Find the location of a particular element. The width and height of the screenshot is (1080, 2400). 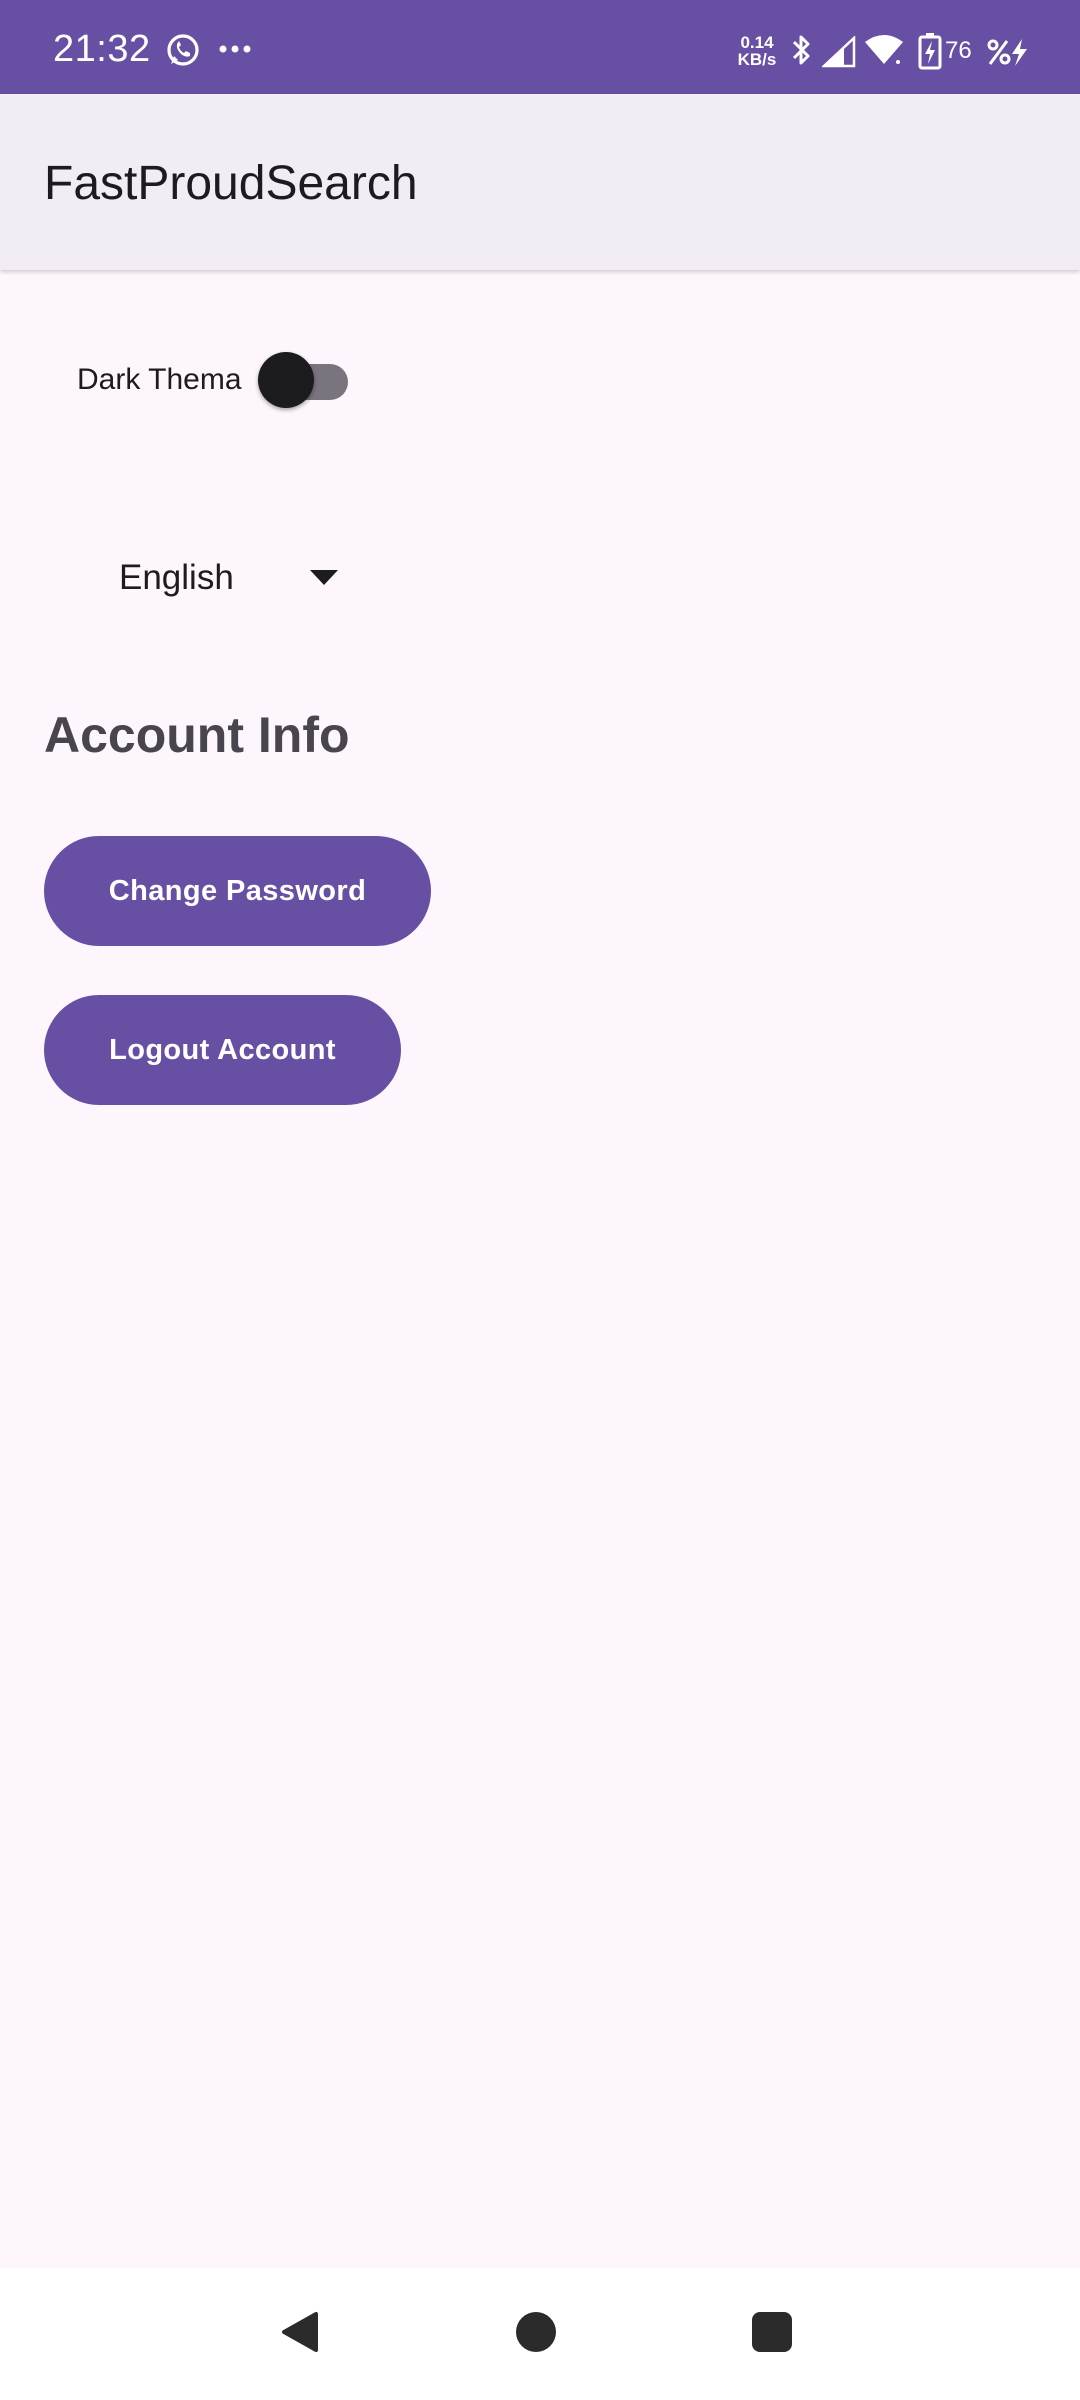

app-title: FastProudSearch is located at coordinates (231, 183).